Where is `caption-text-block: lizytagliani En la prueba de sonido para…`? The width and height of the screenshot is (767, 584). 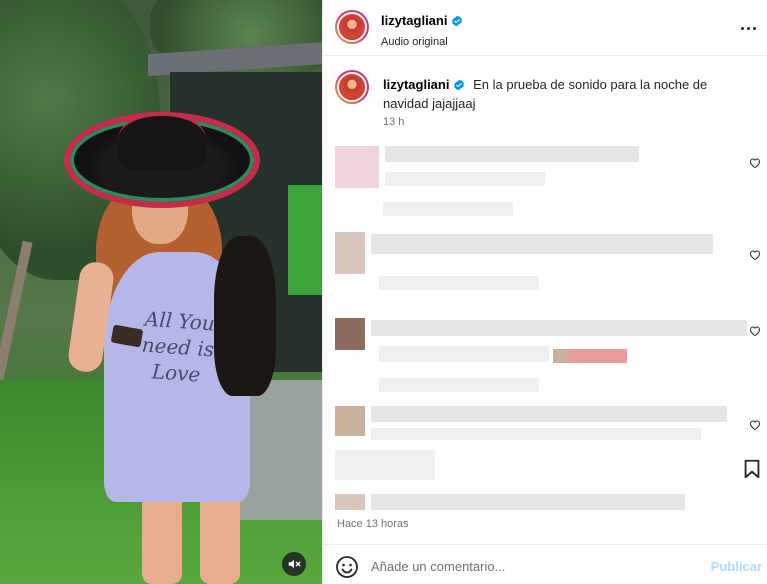 caption-text-block: lizytagliani En la prueba de sonido para… is located at coordinates (568, 94).